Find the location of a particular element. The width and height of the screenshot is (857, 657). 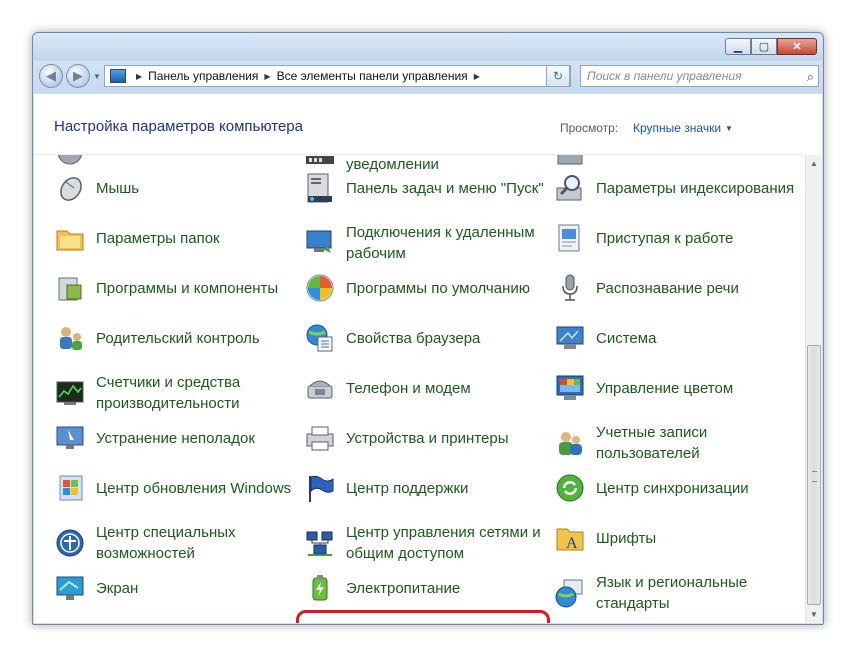

list-item-remote-desktop: Подключения к удаленным рабочим is located at coordinates (425, 243).